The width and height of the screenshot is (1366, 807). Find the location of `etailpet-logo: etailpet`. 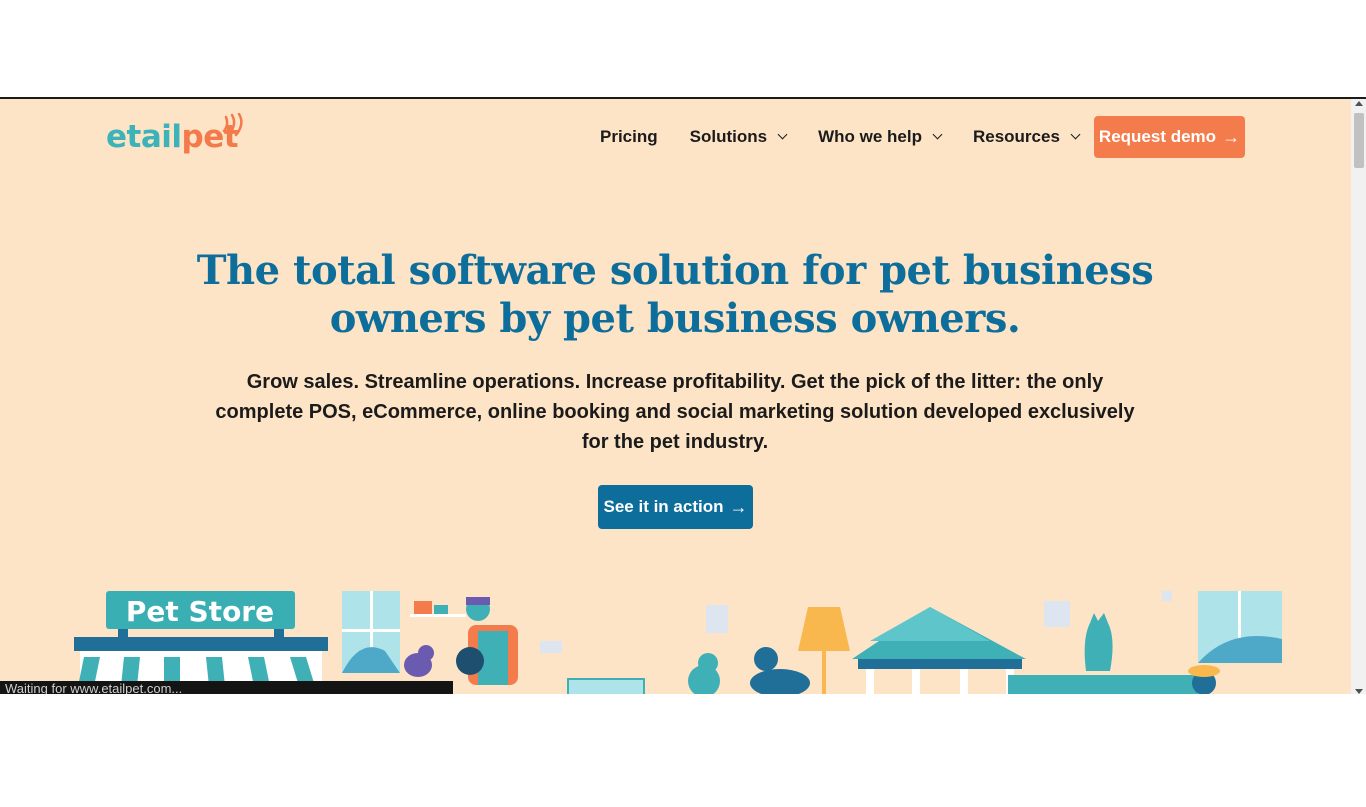

etailpet-logo: etailpet is located at coordinates (174, 136).